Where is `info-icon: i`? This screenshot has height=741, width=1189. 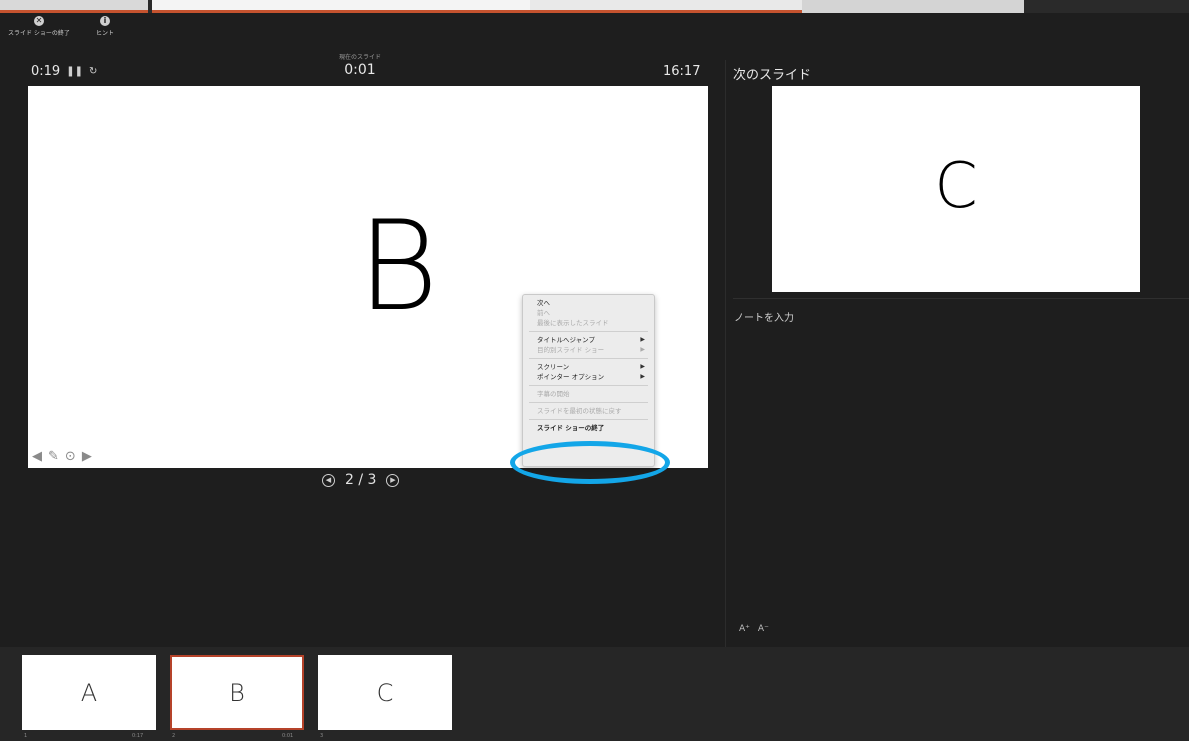 info-icon: i is located at coordinates (105, 21).